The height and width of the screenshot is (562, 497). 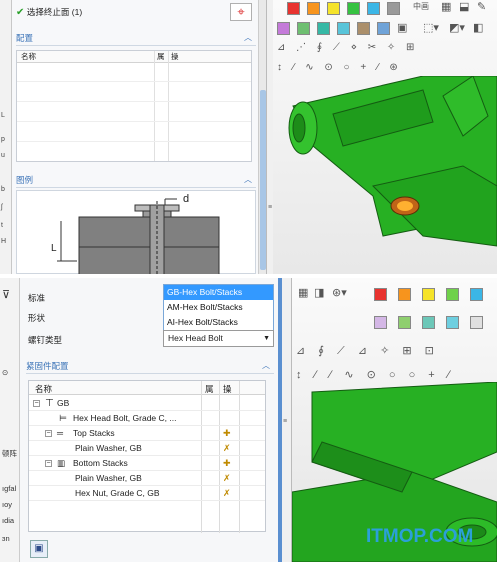 What do you see at coordinates (4, 241) in the screenshot?
I see `strip-letter: H` at bounding box center [4, 241].